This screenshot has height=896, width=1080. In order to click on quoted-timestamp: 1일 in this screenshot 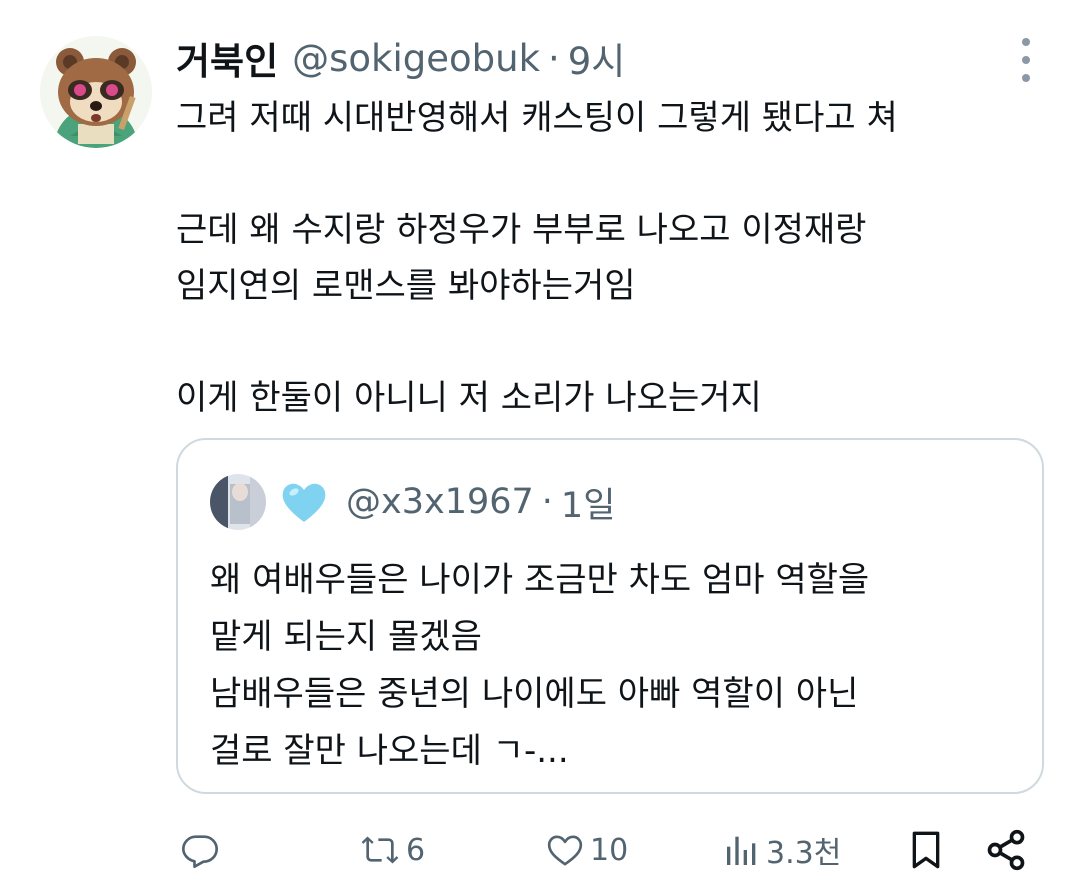, I will do `click(588, 502)`.